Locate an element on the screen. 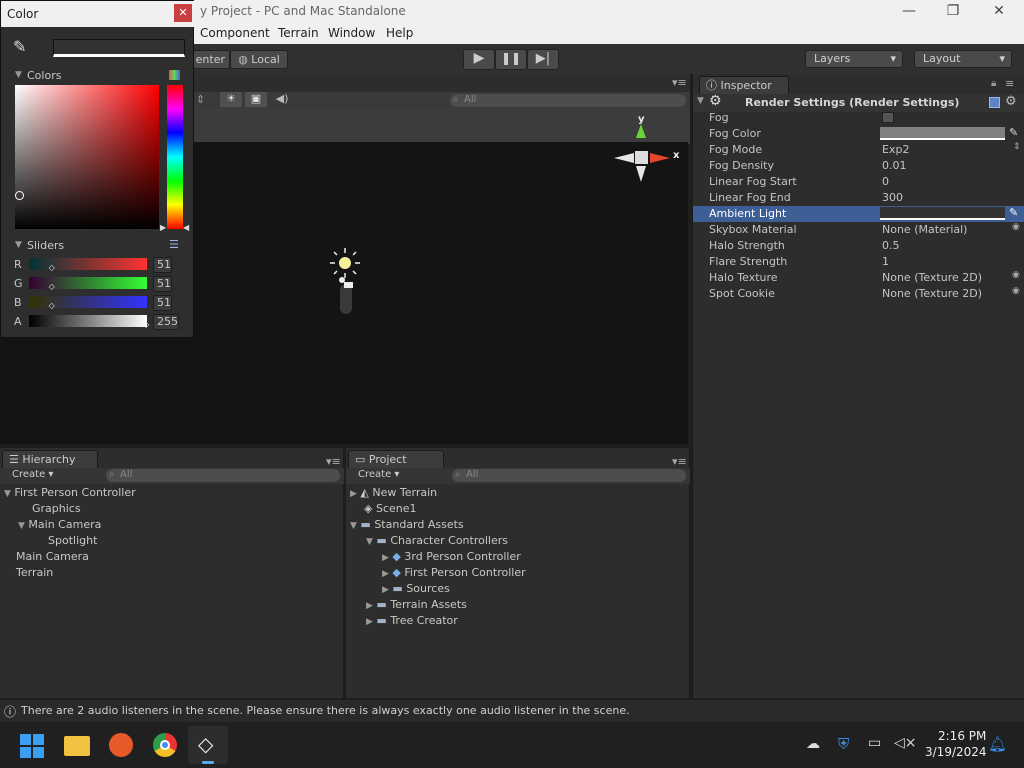 This screenshot has width=1024, height=768. blue-value-input: 51 is located at coordinates (162, 303).